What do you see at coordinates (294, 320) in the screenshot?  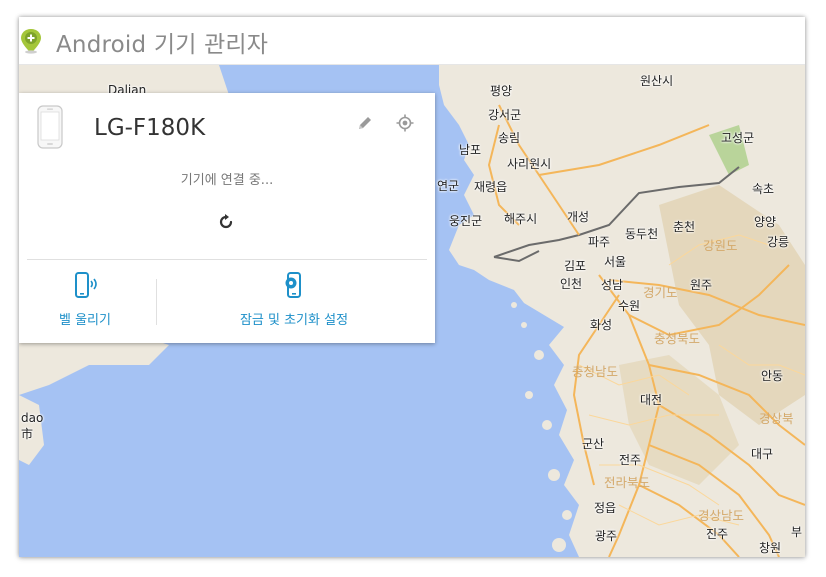 I see `lock-button-label: 잠금 및 초기화 설정` at bounding box center [294, 320].